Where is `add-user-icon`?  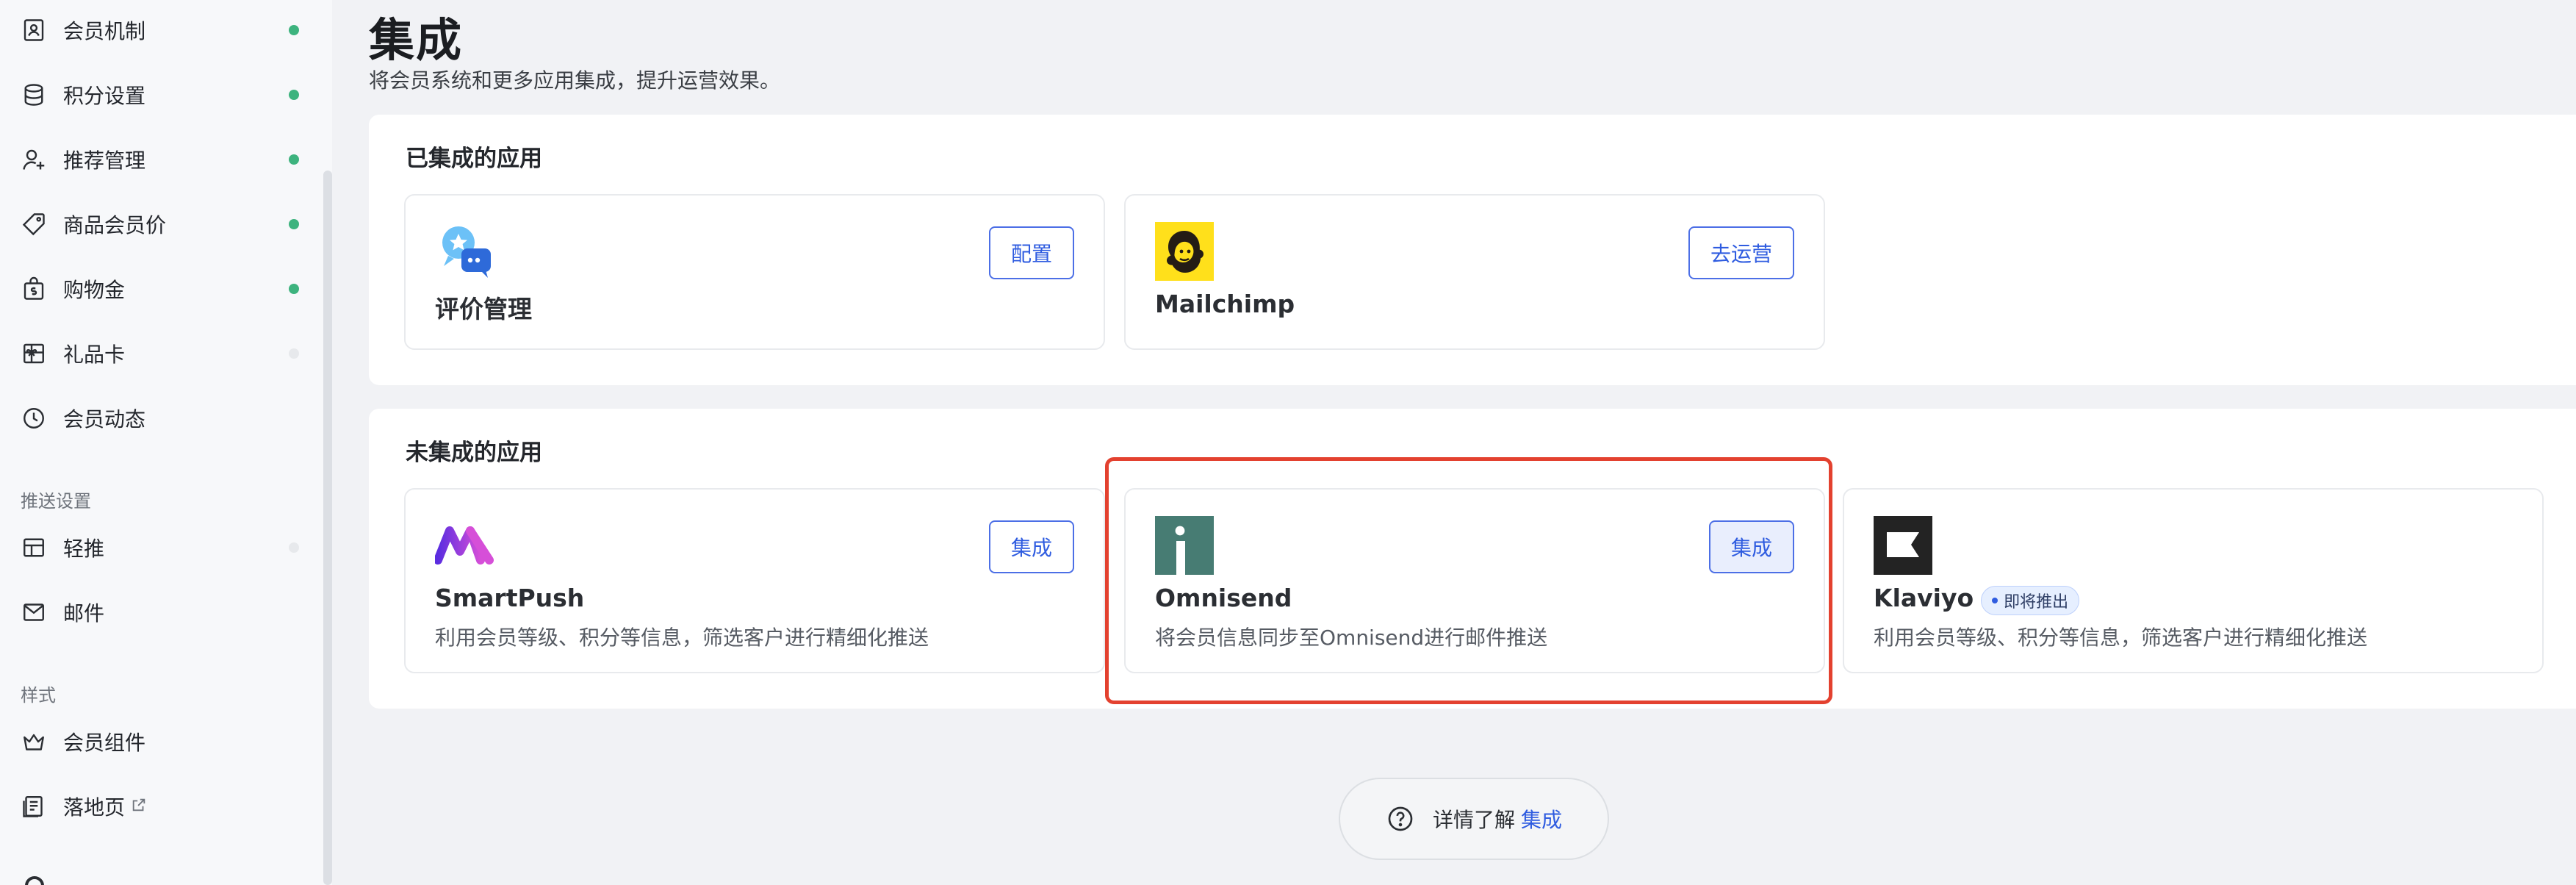 add-user-icon is located at coordinates (34, 159).